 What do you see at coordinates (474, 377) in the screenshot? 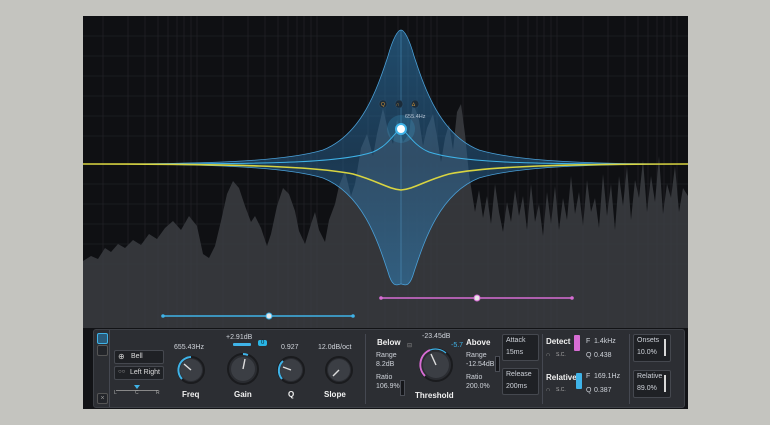
I see `above-ratio-label: Ratio` at bounding box center [474, 377].